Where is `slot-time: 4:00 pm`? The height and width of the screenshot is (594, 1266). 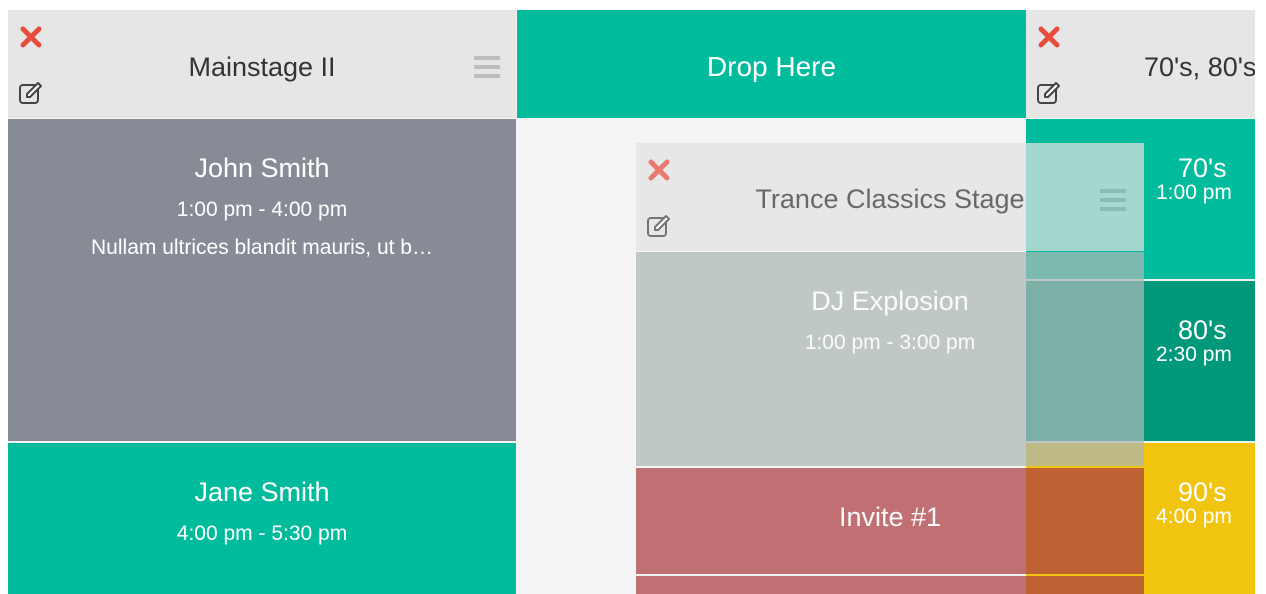 slot-time: 4:00 pm is located at coordinates (1194, 516).